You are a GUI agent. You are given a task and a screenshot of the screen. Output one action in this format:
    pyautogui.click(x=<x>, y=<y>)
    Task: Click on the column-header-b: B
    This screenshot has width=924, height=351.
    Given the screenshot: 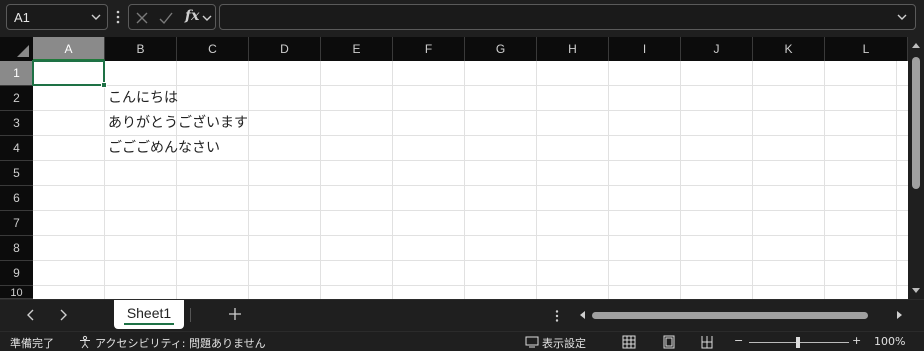 What is the action you would take?
    pyautogui.click(x=141, y=49)
    